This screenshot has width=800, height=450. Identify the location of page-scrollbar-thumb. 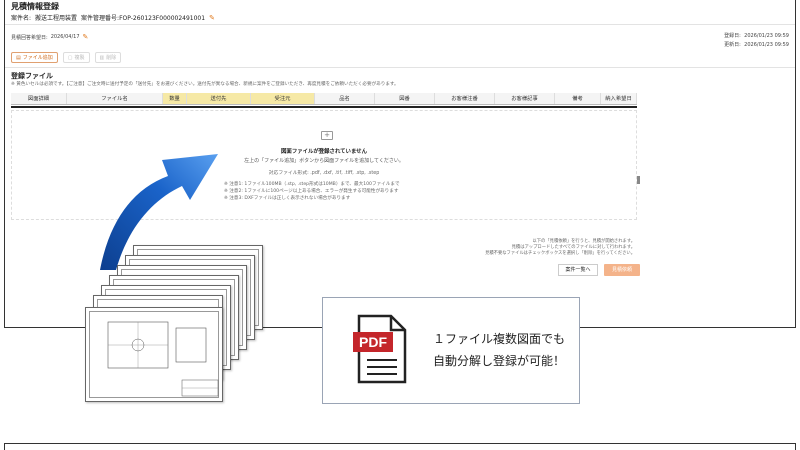
(638, 180).